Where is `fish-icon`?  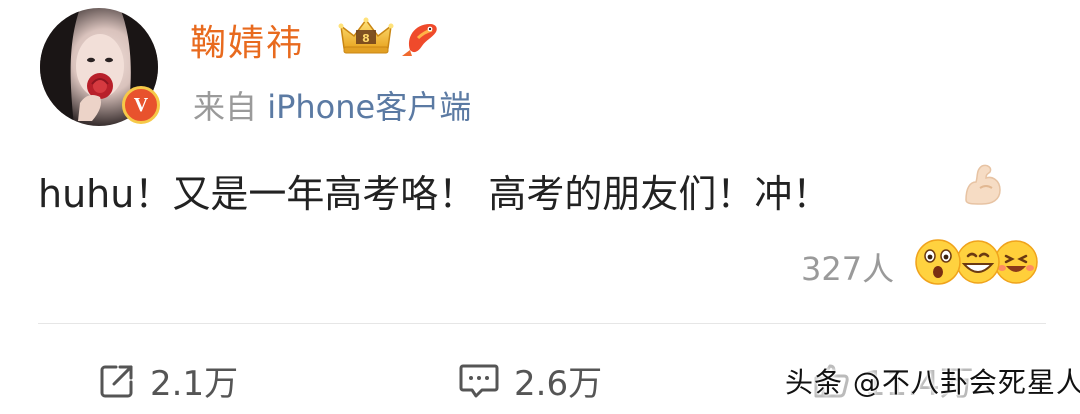
fish-icon is located at coordinates (422, 38).